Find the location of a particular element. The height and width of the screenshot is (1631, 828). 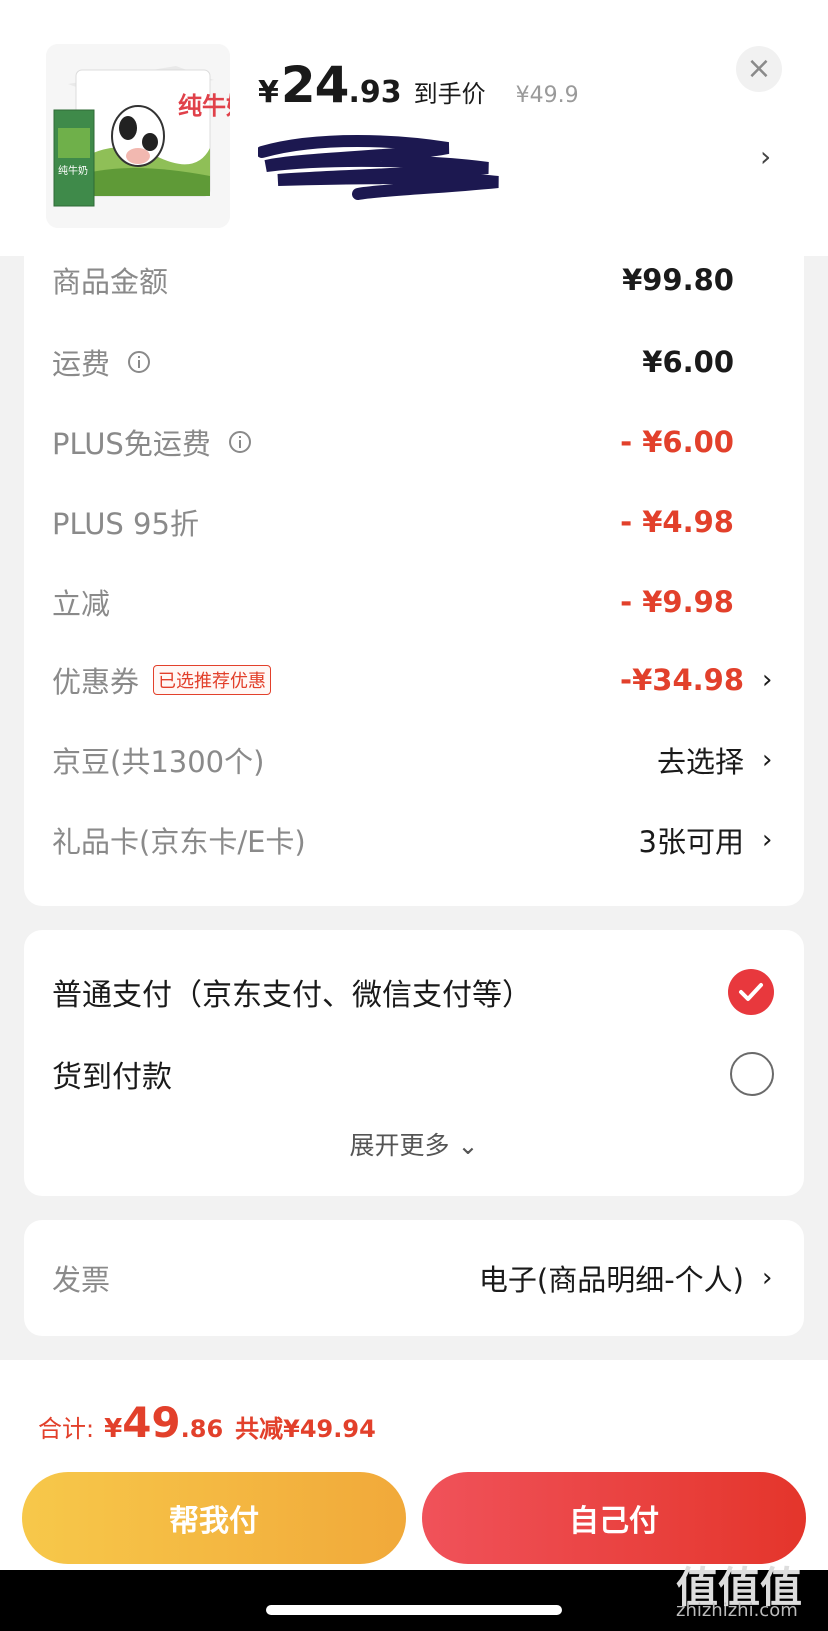

payment-option-normal: 普通支付（京东支付、微信支付等） is located at coordinates (414, 992).